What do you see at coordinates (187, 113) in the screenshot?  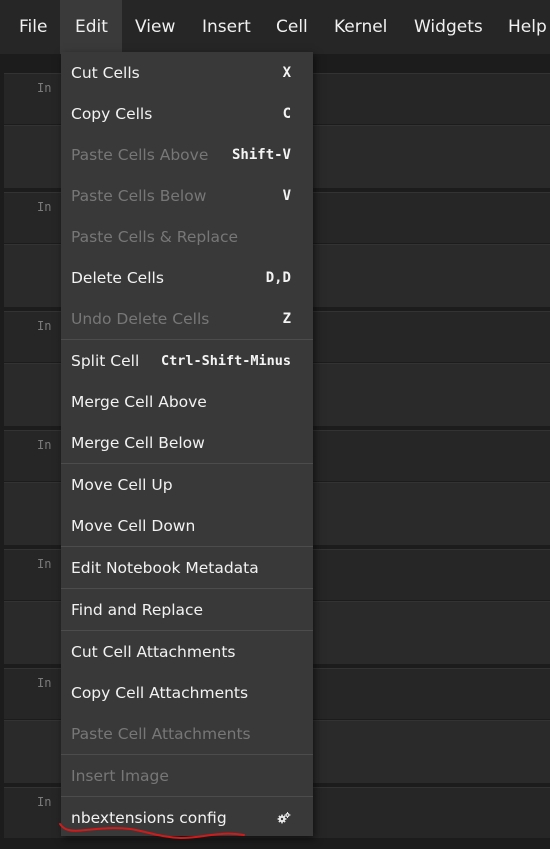 I see `menu-item-copy-cells: Copy Cells C` at bounding box center [187, 113].